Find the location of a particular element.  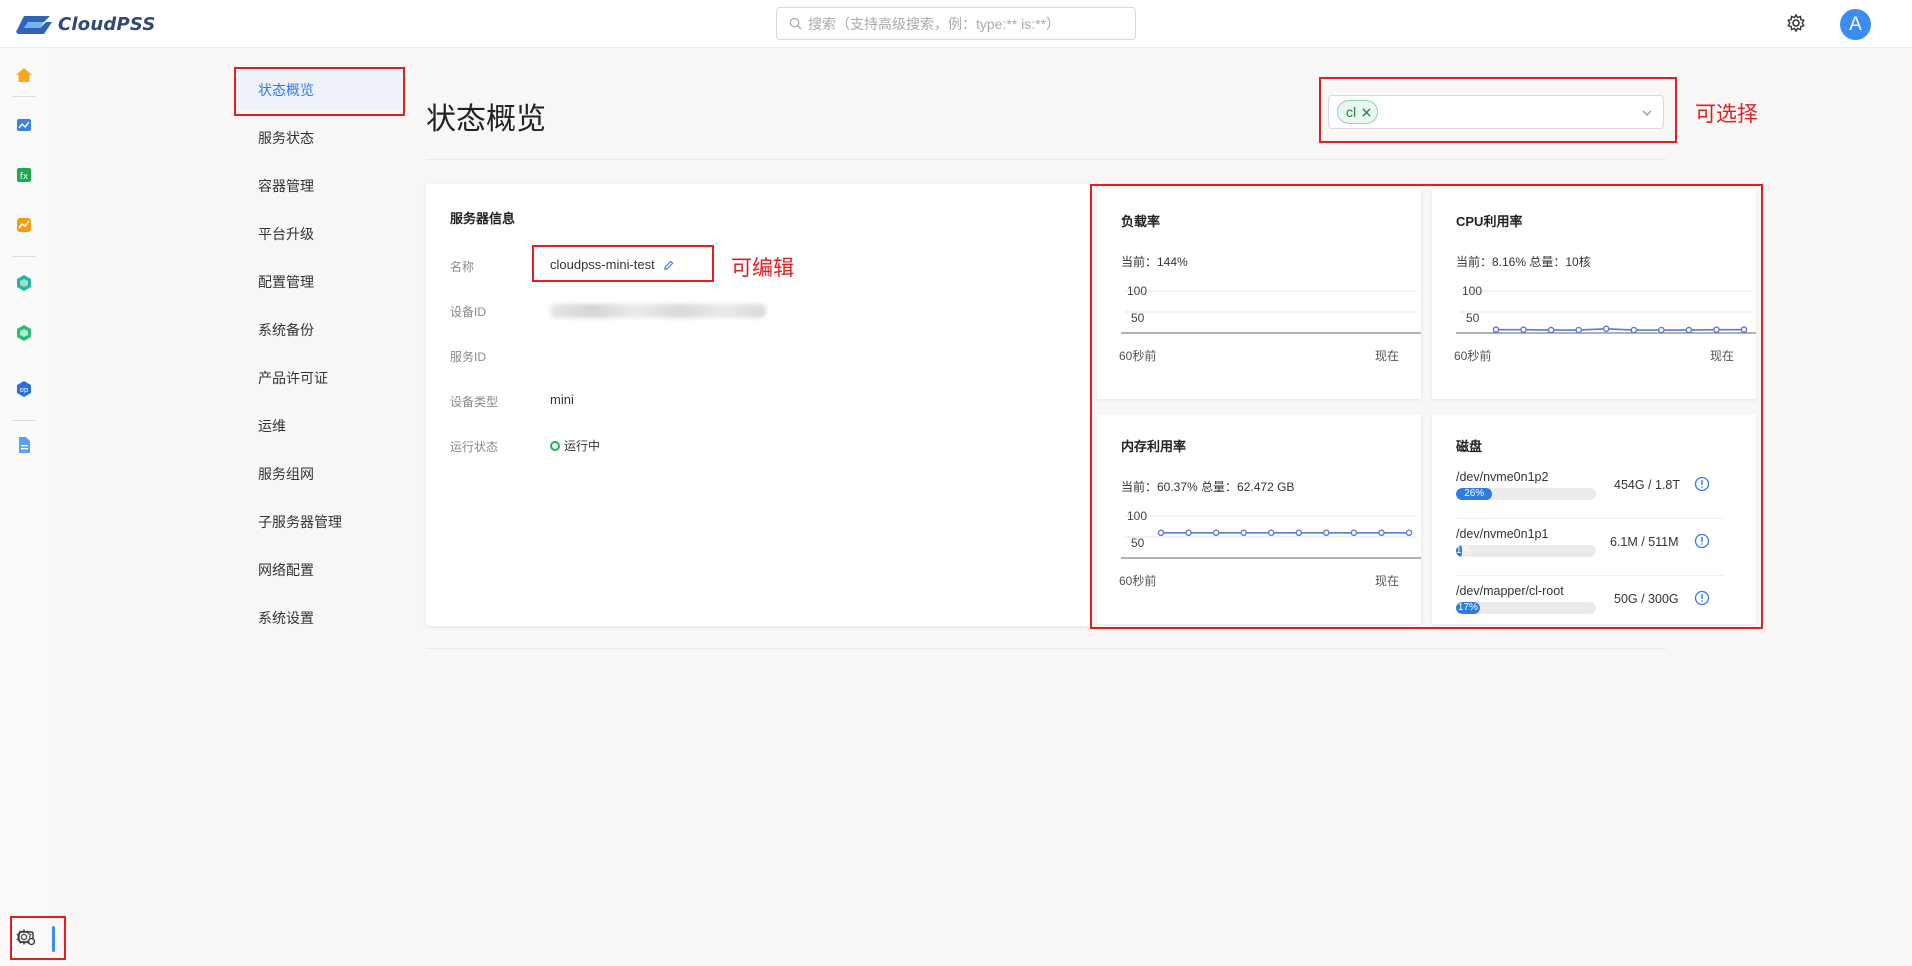

search-box is located at coordinates (956, 23).